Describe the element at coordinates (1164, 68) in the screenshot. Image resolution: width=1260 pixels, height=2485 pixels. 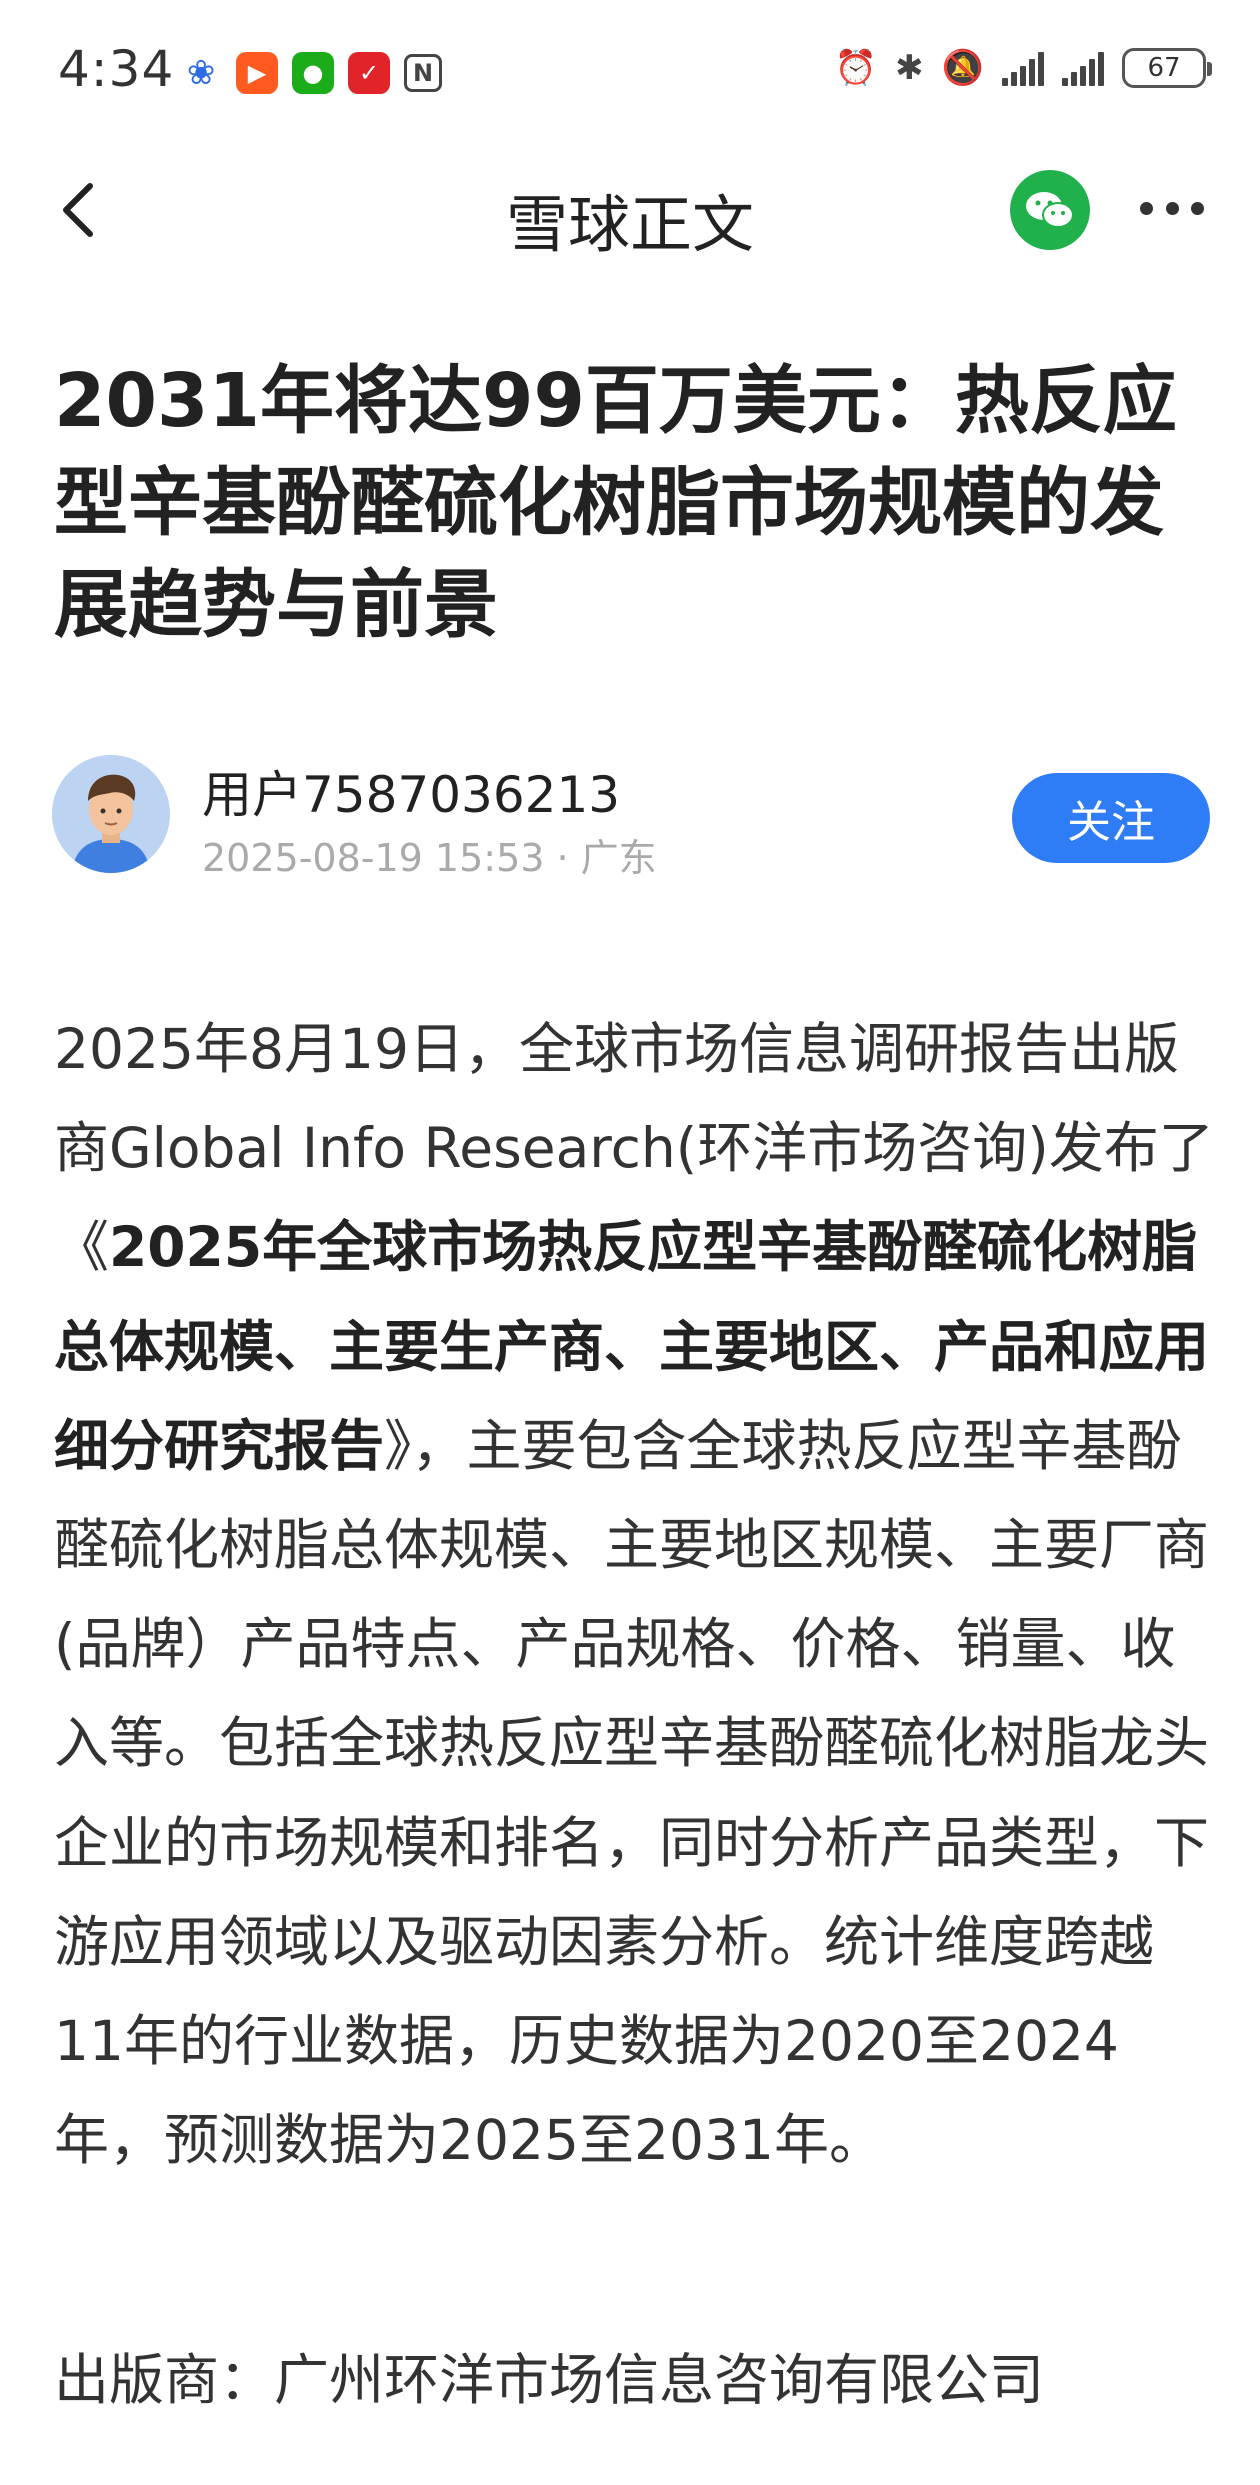
I see `battery-level: 67` at that location.